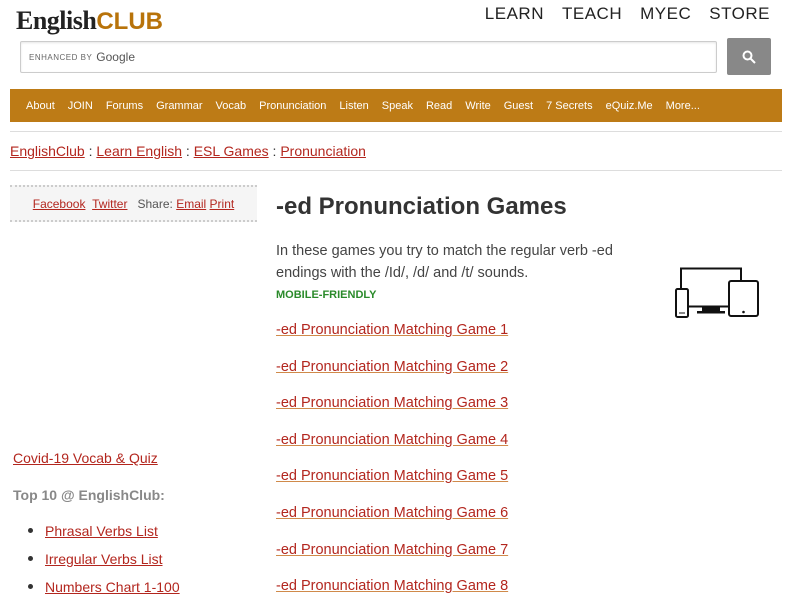  Describe the element at coordinates (109, 204) in the screenshot. I see `share-twitter: Twitter` at that location.